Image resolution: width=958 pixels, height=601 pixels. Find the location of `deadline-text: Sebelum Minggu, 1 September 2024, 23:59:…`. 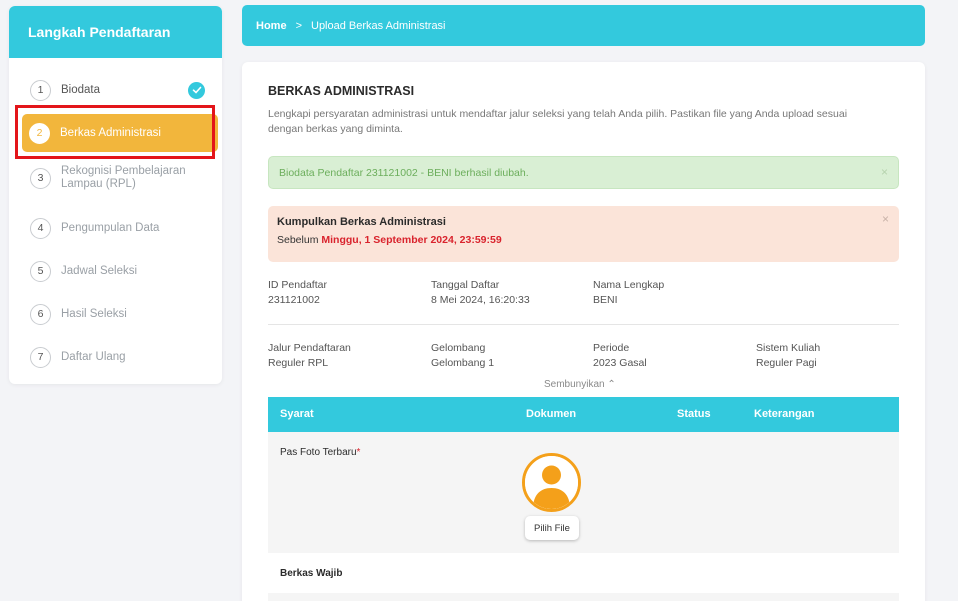

deadline-text: Sebelum Minggu, 1 September 2024, 23:59:… is located at coordinates (583, 240).